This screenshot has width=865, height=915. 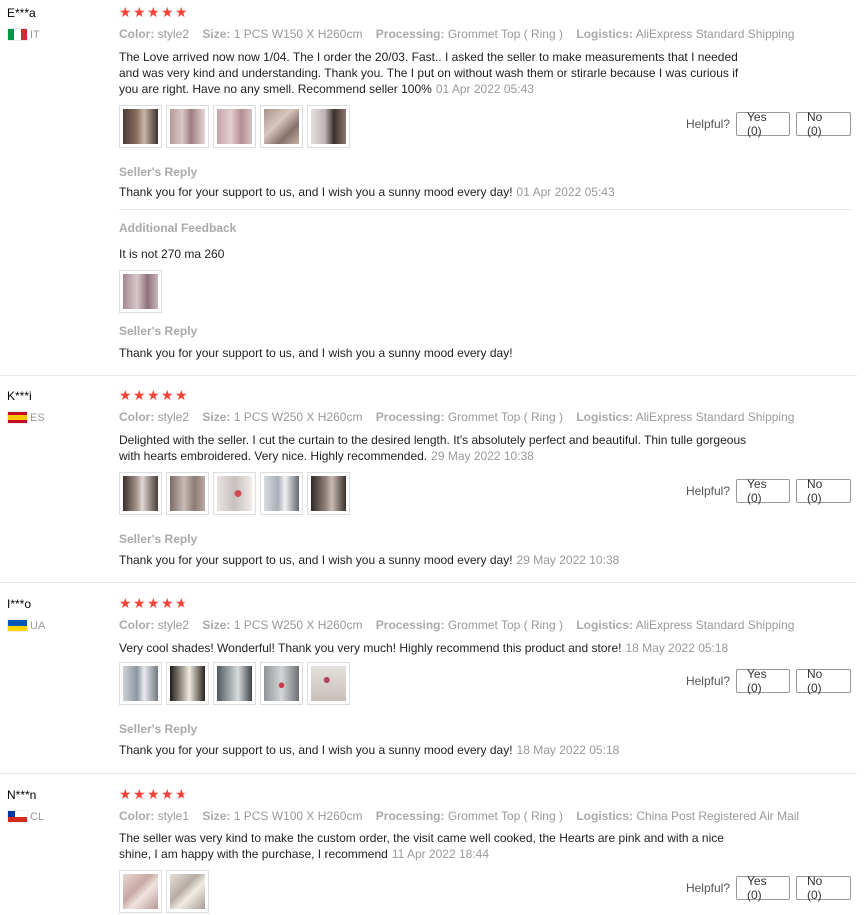 I want to click on divider, so click(x=485, y=209).